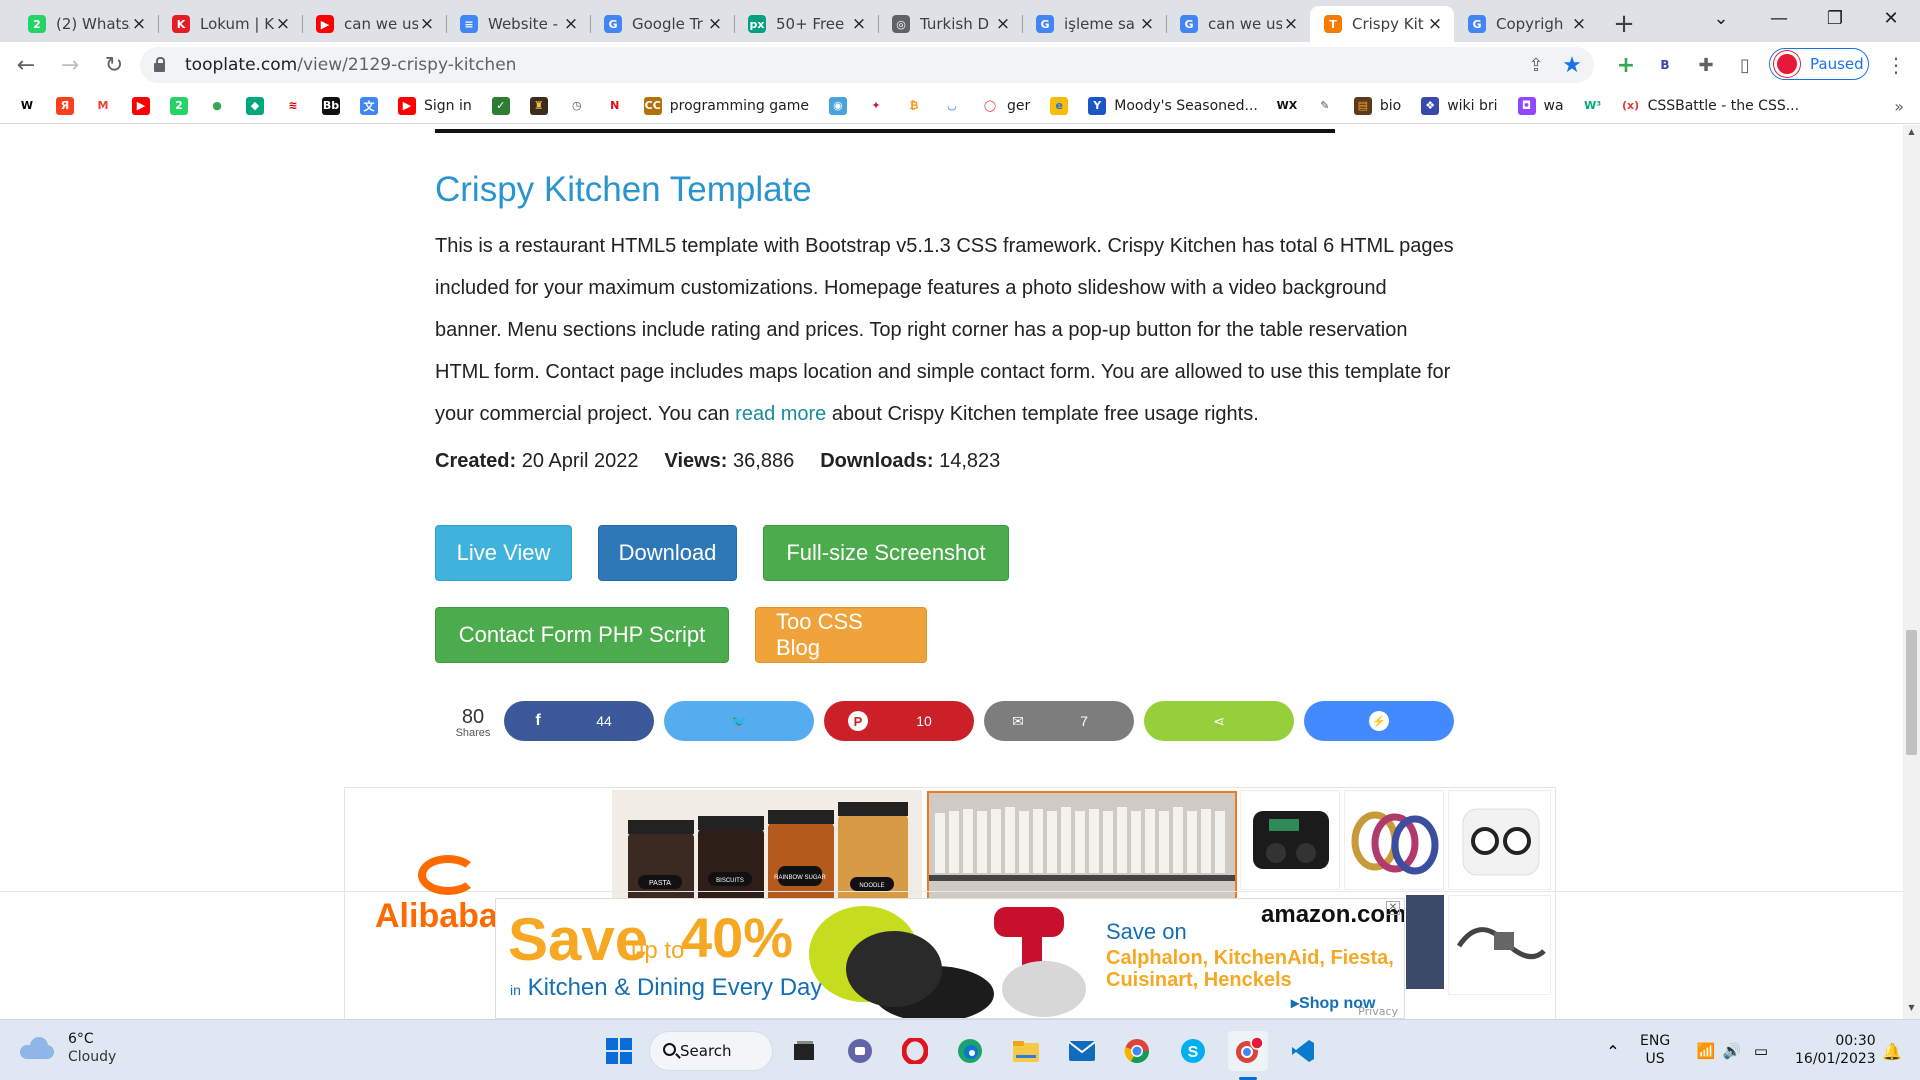  Describe the element at coordinates (26, 65) in the screenshot. I see `back-button: ←` at that location.